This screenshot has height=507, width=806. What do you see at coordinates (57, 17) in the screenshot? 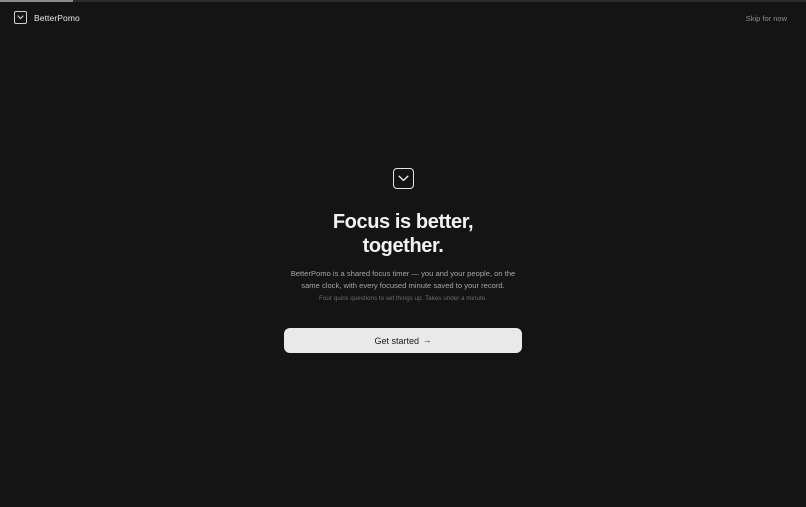
I see `brand-name: BetterPomo` at bounding box center [57, 17].